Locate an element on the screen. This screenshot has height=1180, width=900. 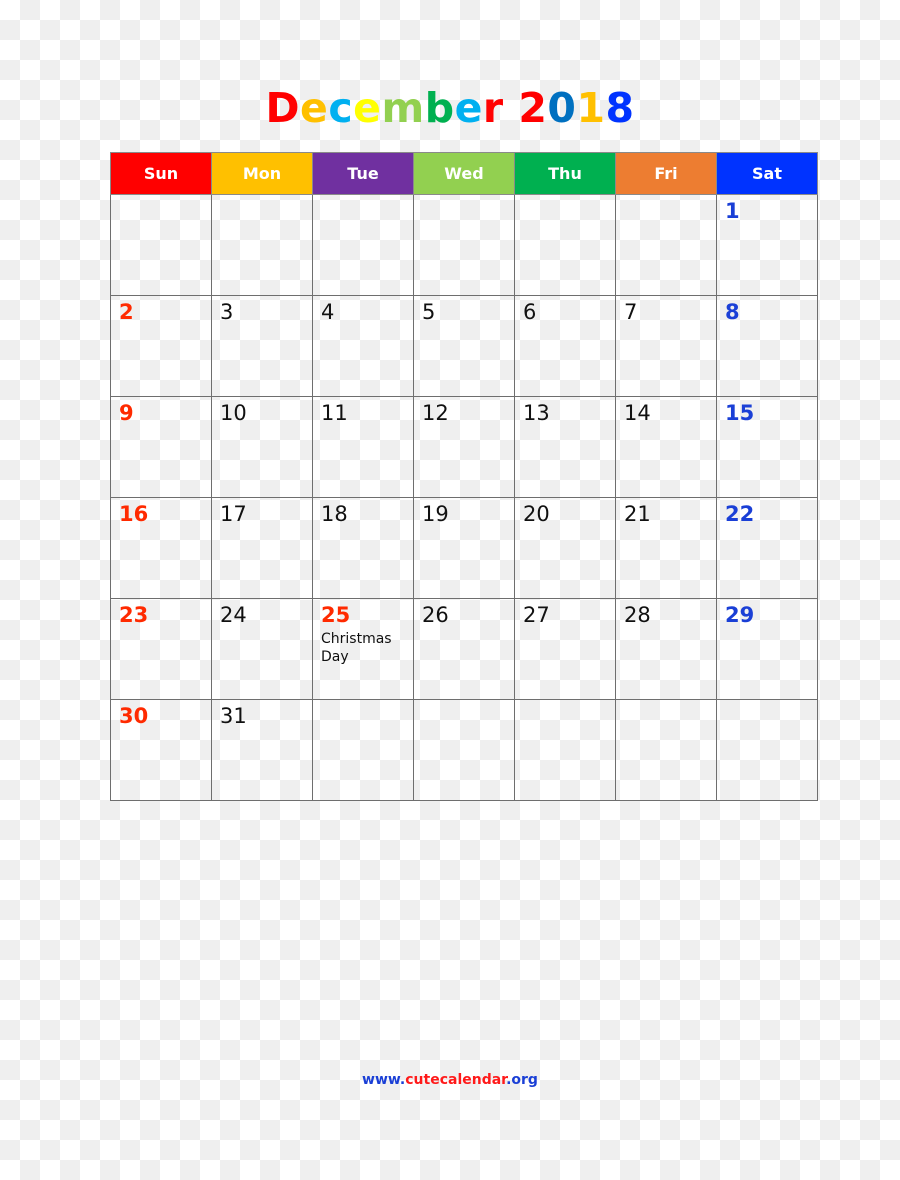
weekday-header-sun: Sun is located at coordinates (161, 173).